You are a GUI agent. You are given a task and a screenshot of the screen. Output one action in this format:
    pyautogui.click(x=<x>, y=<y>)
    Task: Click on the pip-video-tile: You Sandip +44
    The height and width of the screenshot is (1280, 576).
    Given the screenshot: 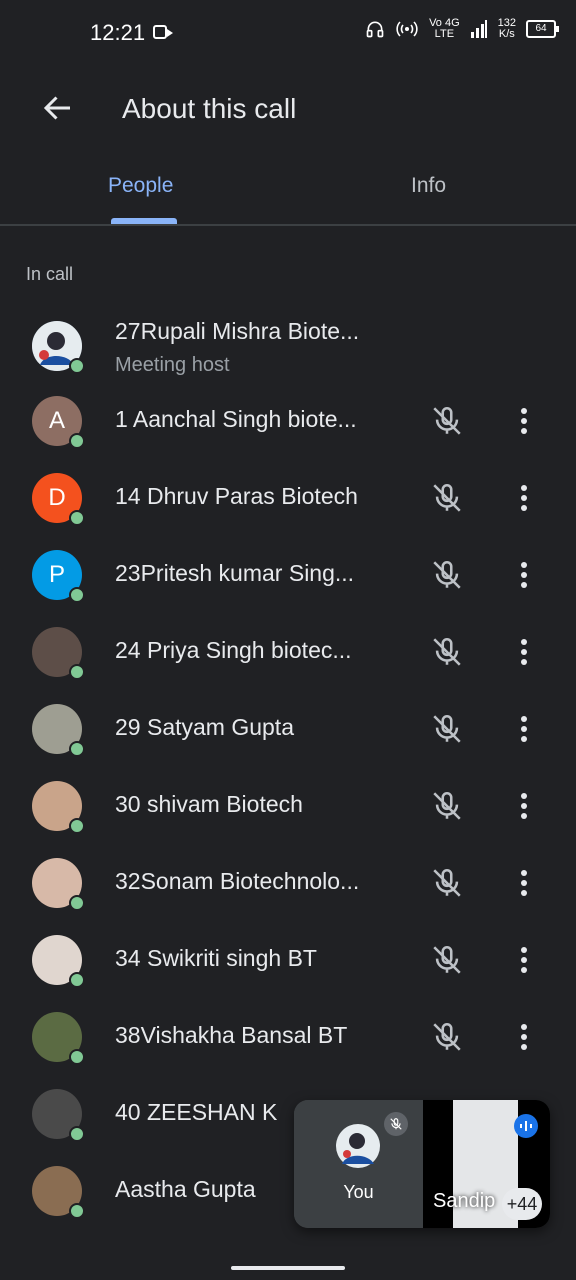 What is the action you would take?
    pyautogui.click(x=422, y=1164)
    